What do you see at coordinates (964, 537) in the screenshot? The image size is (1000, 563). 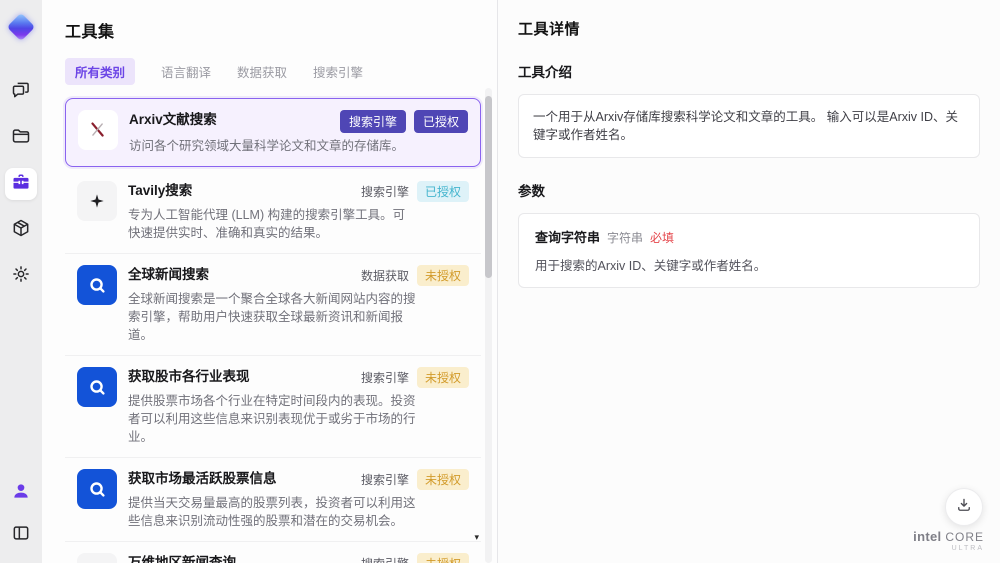 I see `brand-core: CORE` at bounding box center [964, 537].